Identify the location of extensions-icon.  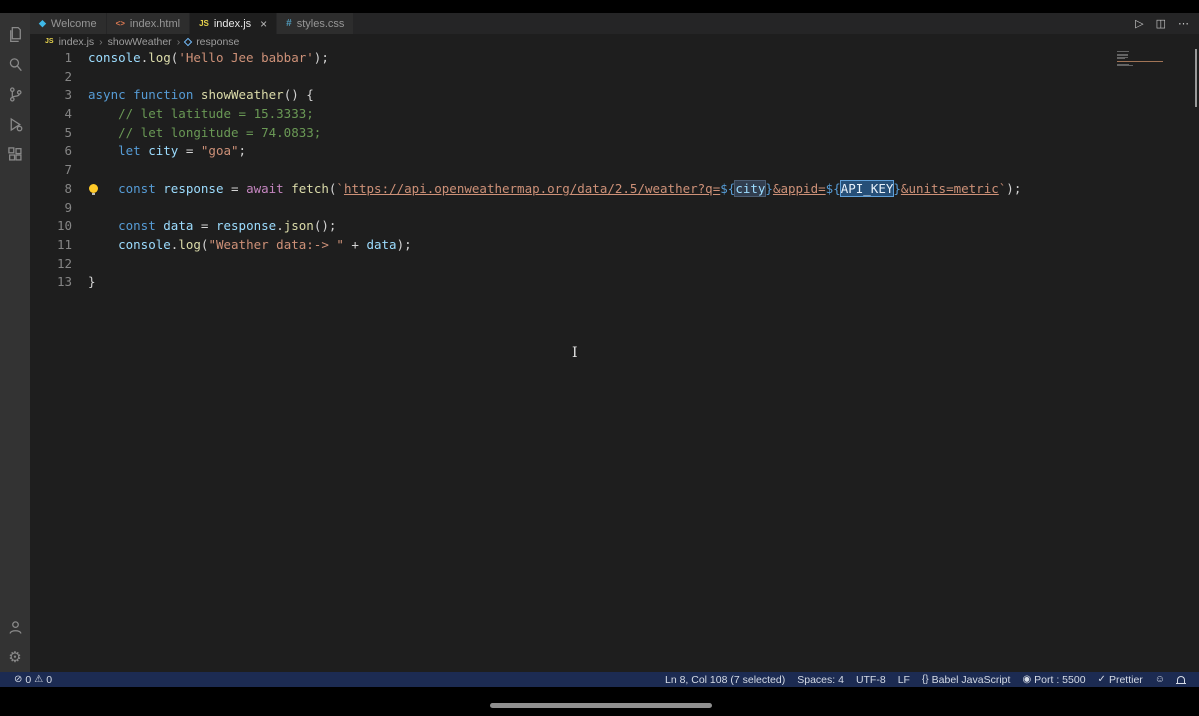
(15, 154).